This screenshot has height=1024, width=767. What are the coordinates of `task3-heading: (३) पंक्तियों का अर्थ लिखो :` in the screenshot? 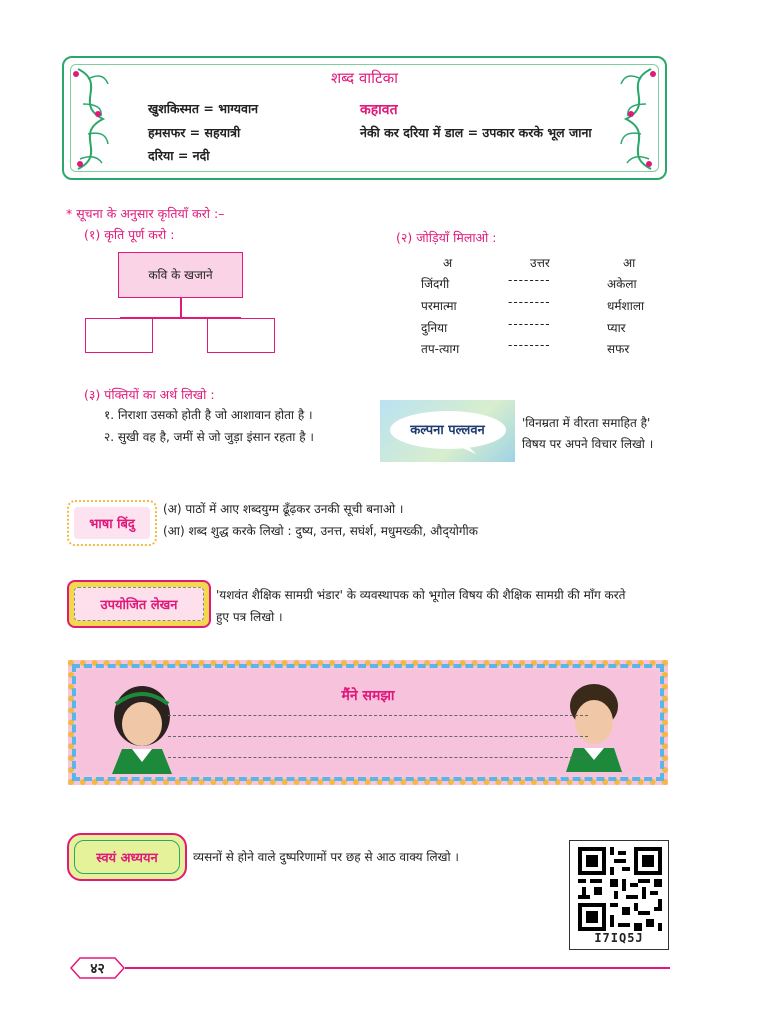 It's located at (149, 394).